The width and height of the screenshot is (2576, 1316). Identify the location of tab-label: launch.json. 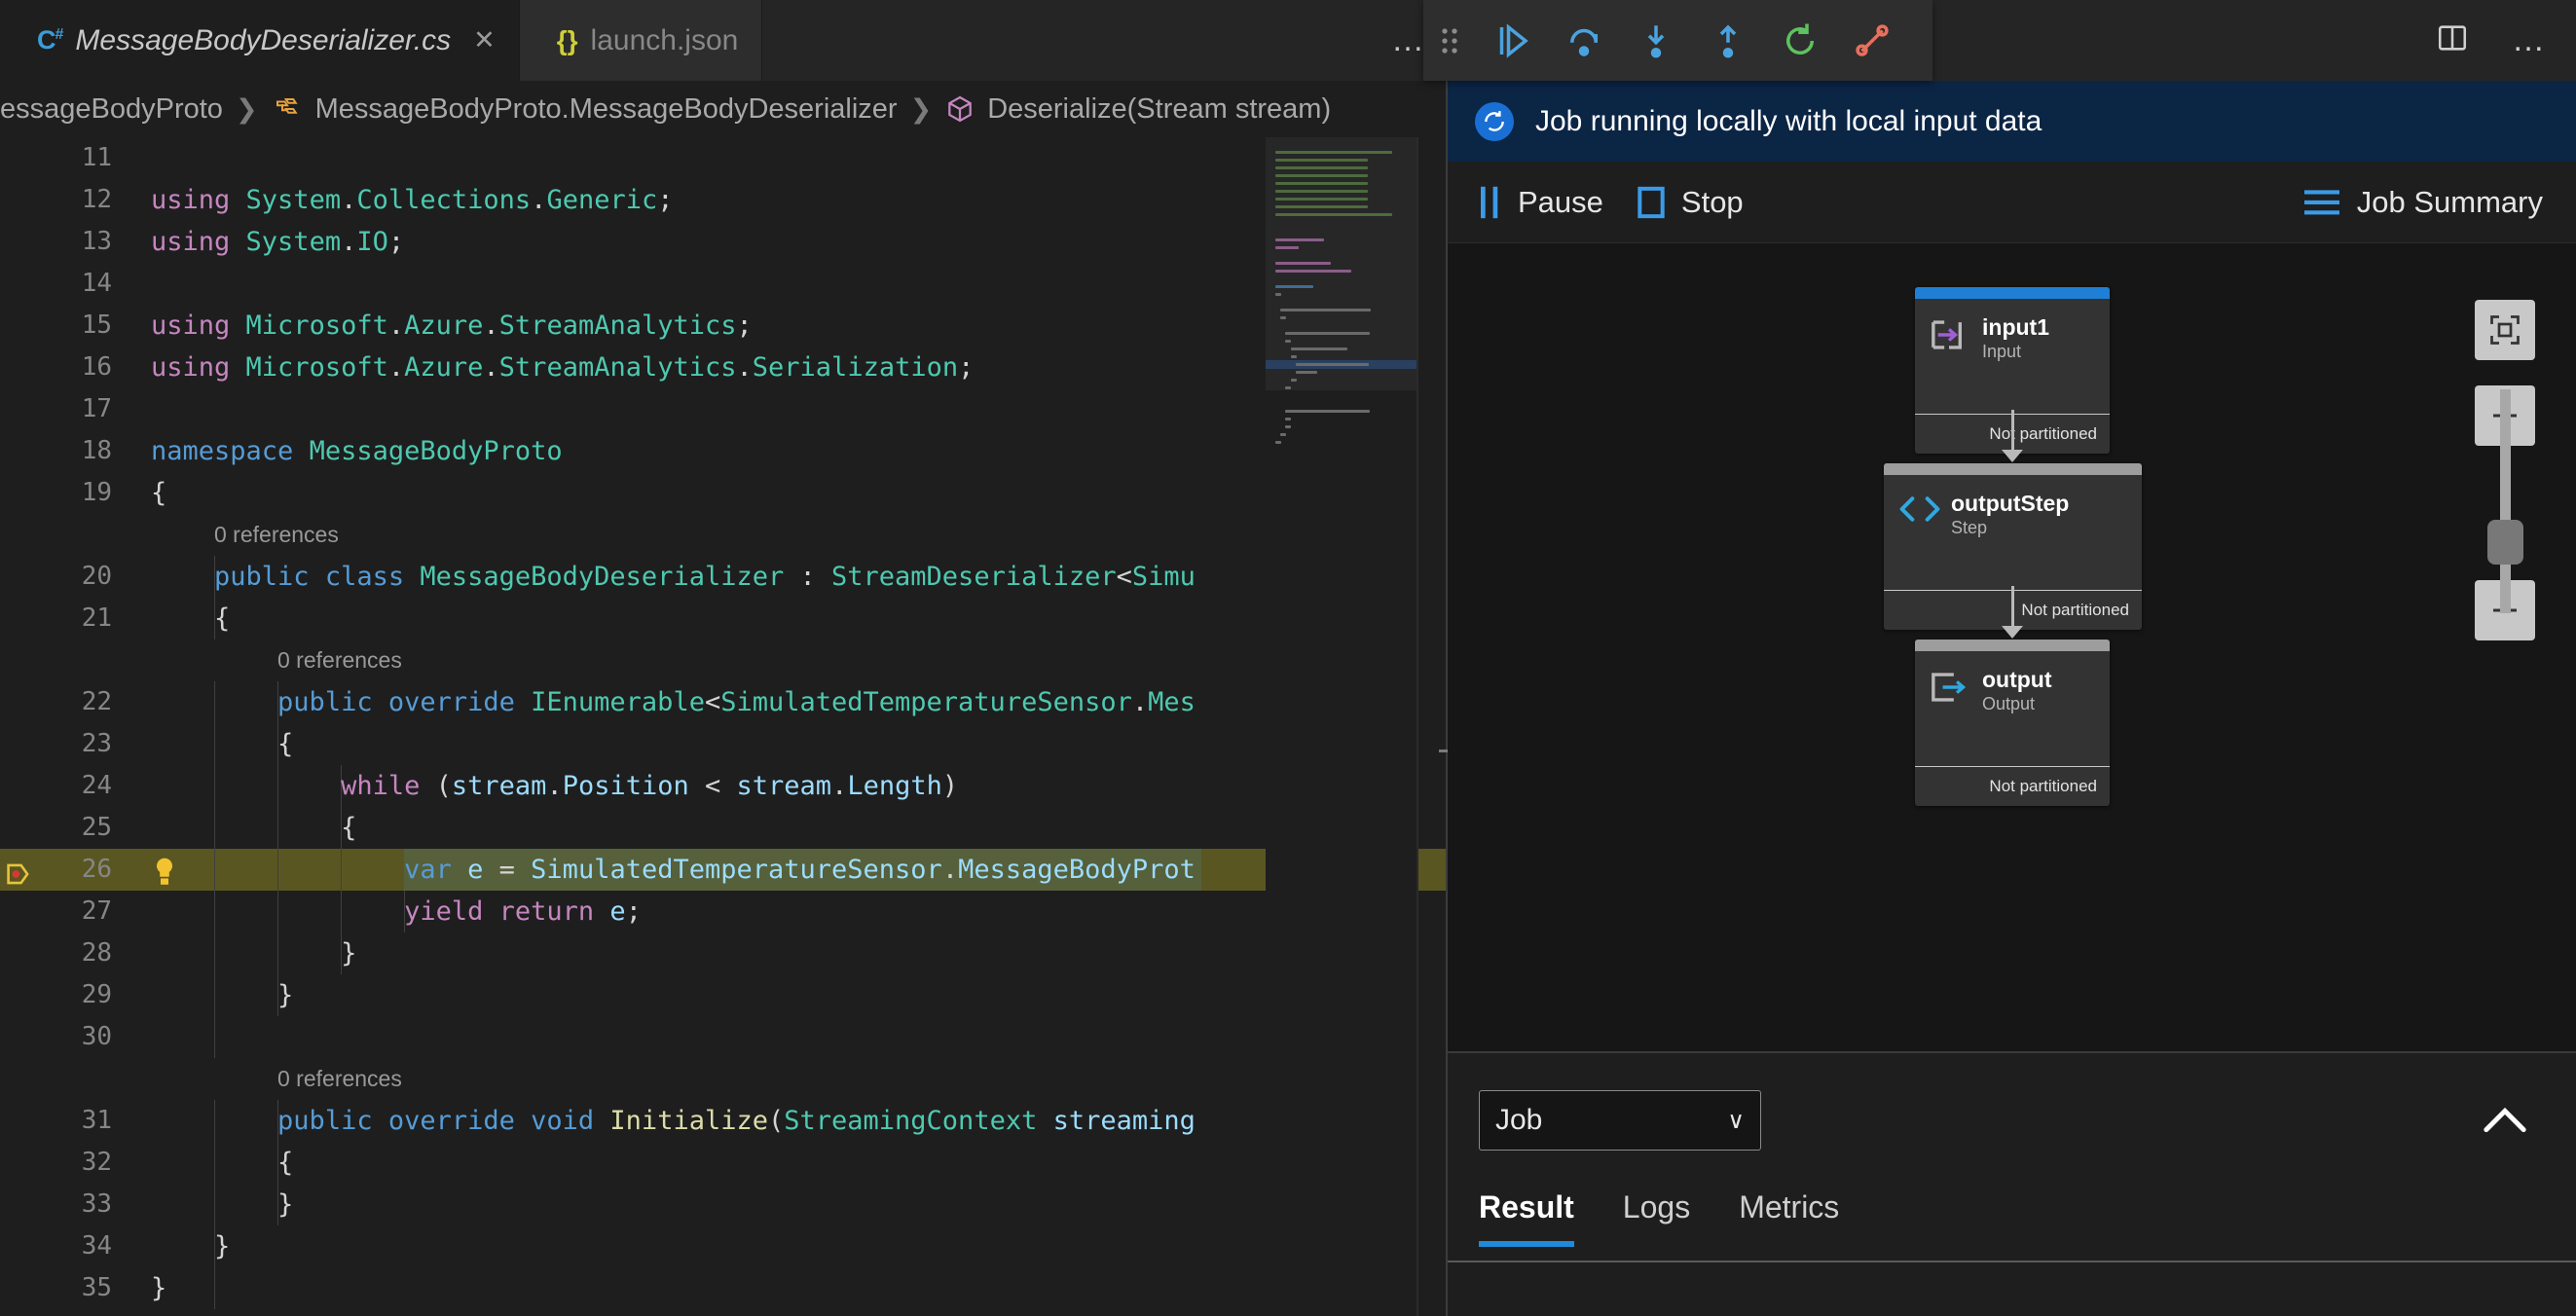
(664, 39).